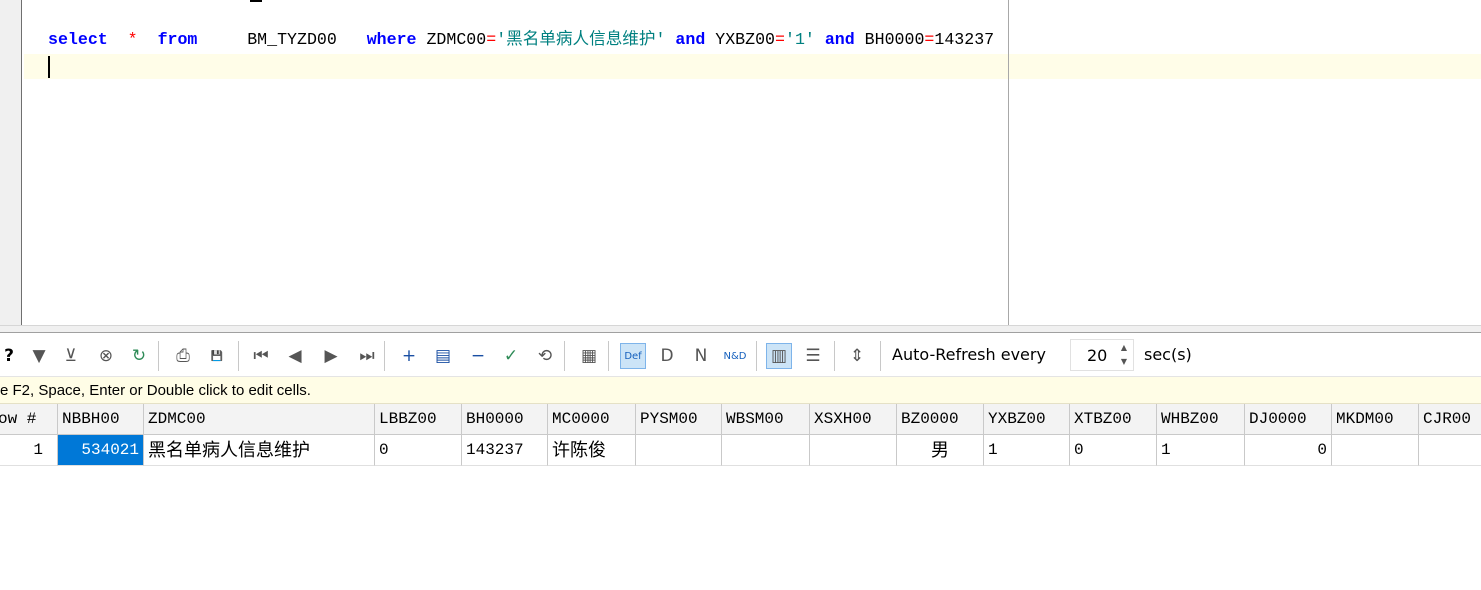 Image resolution: width=1481 pixels, height=590 pixels. What do you see at coordinates (505, 419) in the screenshot?
I see `column-header: BH0000` at bounding box center [505, 419].